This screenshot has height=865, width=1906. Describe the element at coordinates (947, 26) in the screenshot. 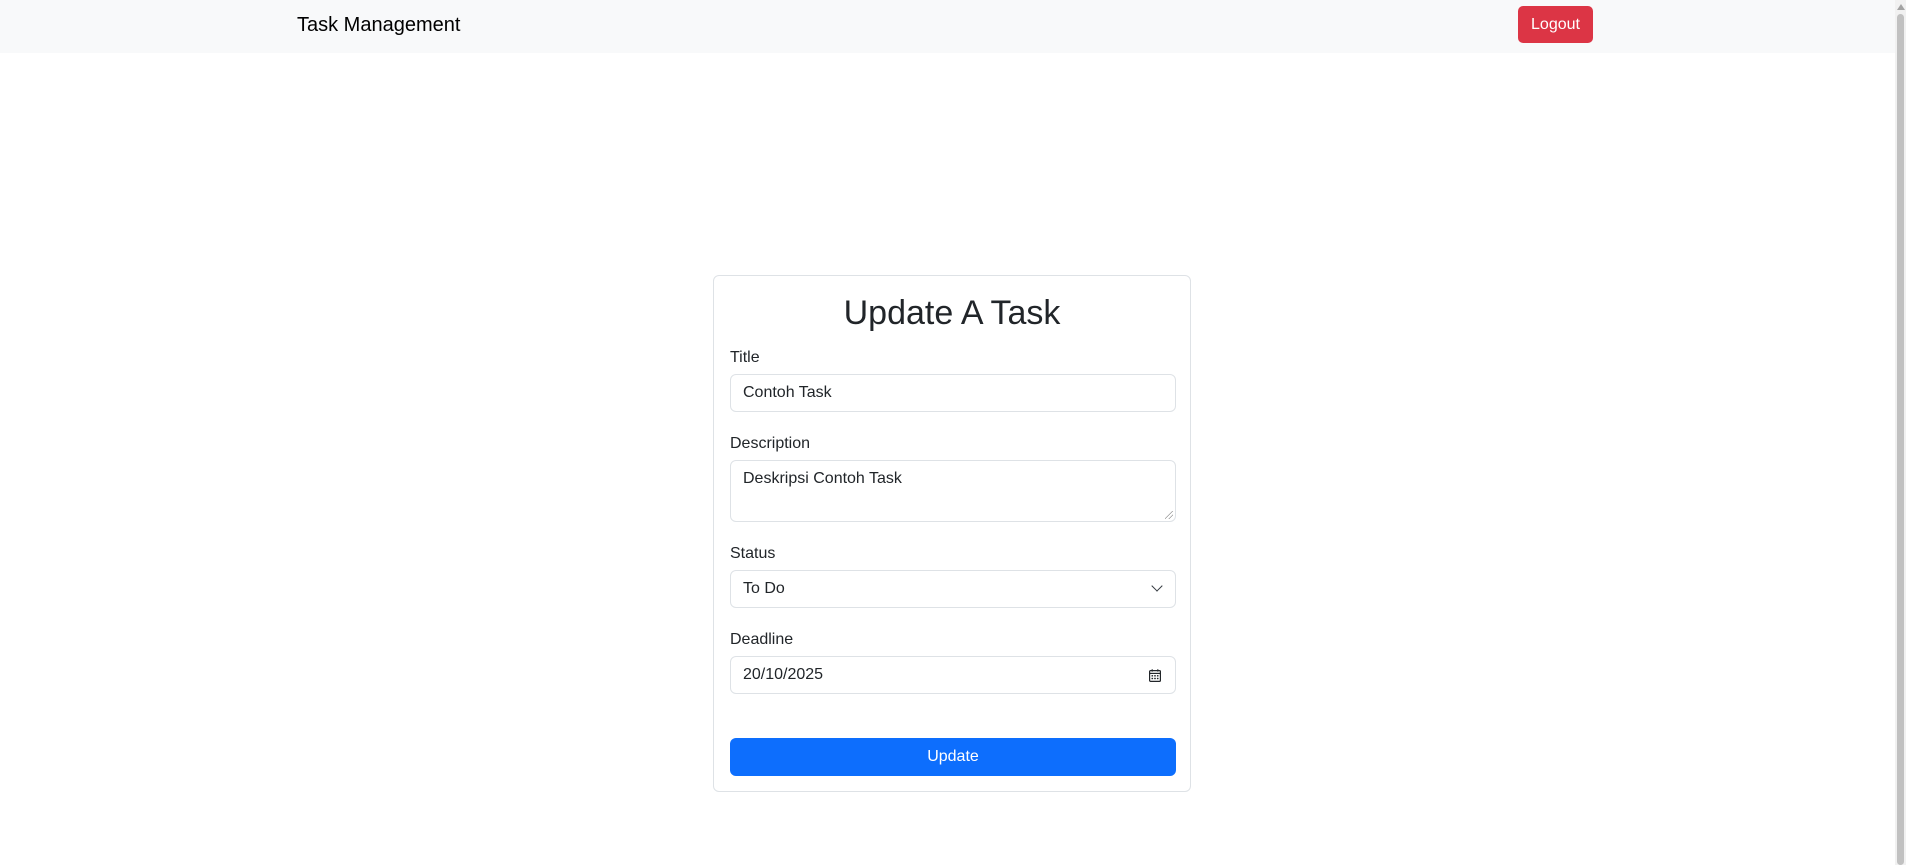

I see `navbar: Task Management Logout` at that location.